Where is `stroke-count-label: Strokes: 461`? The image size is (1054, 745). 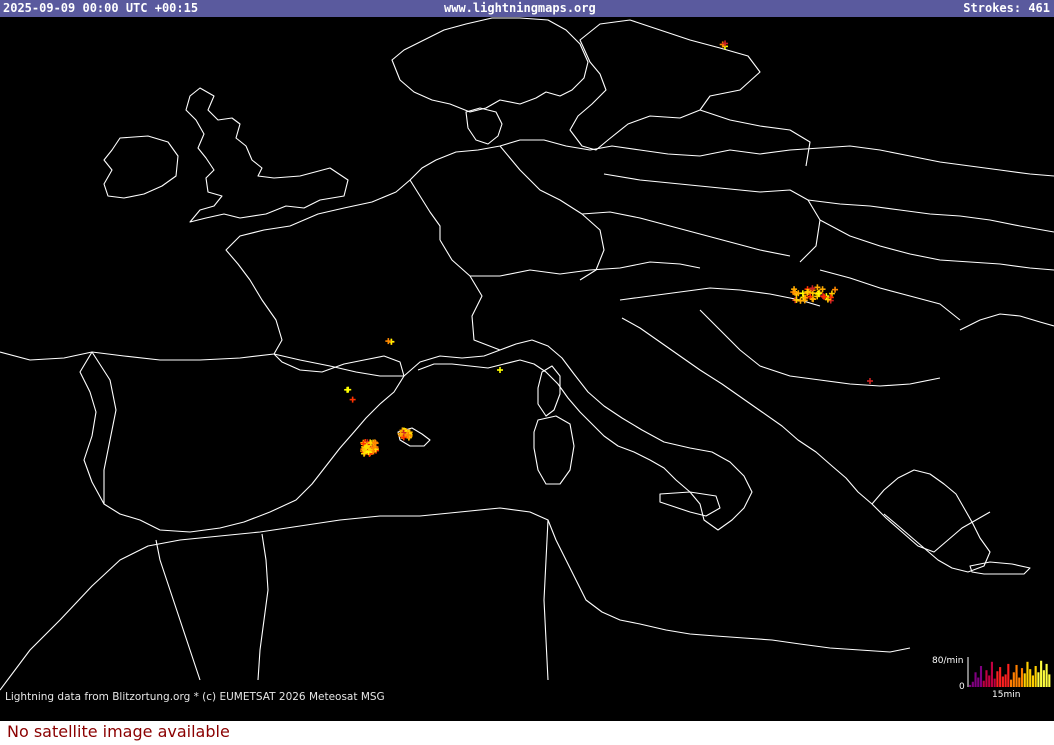
stroke-count-label: Strokes: 461 is located at coordinates (1006, 8).